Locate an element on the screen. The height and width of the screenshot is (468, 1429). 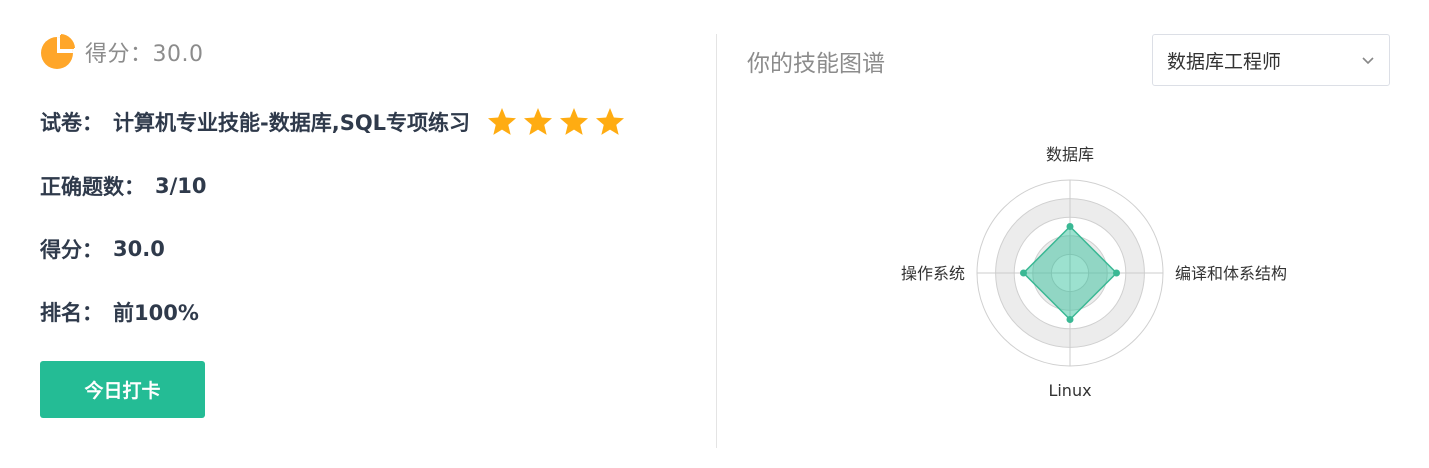
rank-value: 前100% is located at coordinates (156, 313).